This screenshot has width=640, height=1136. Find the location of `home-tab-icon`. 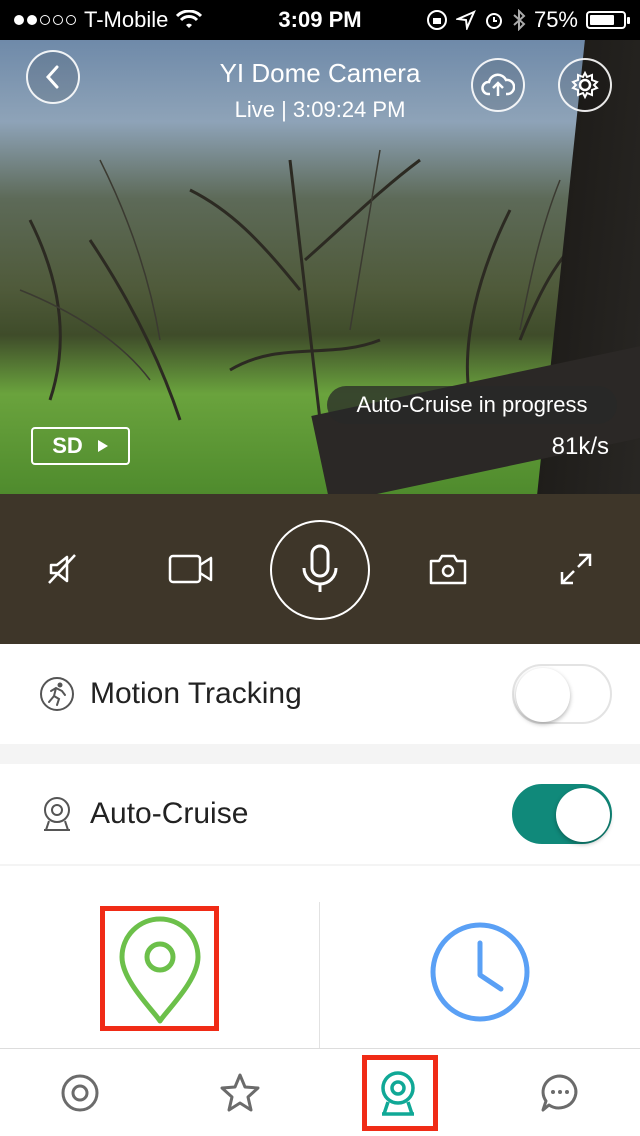

home-tab-icon is located at coordinates (80, 1093).